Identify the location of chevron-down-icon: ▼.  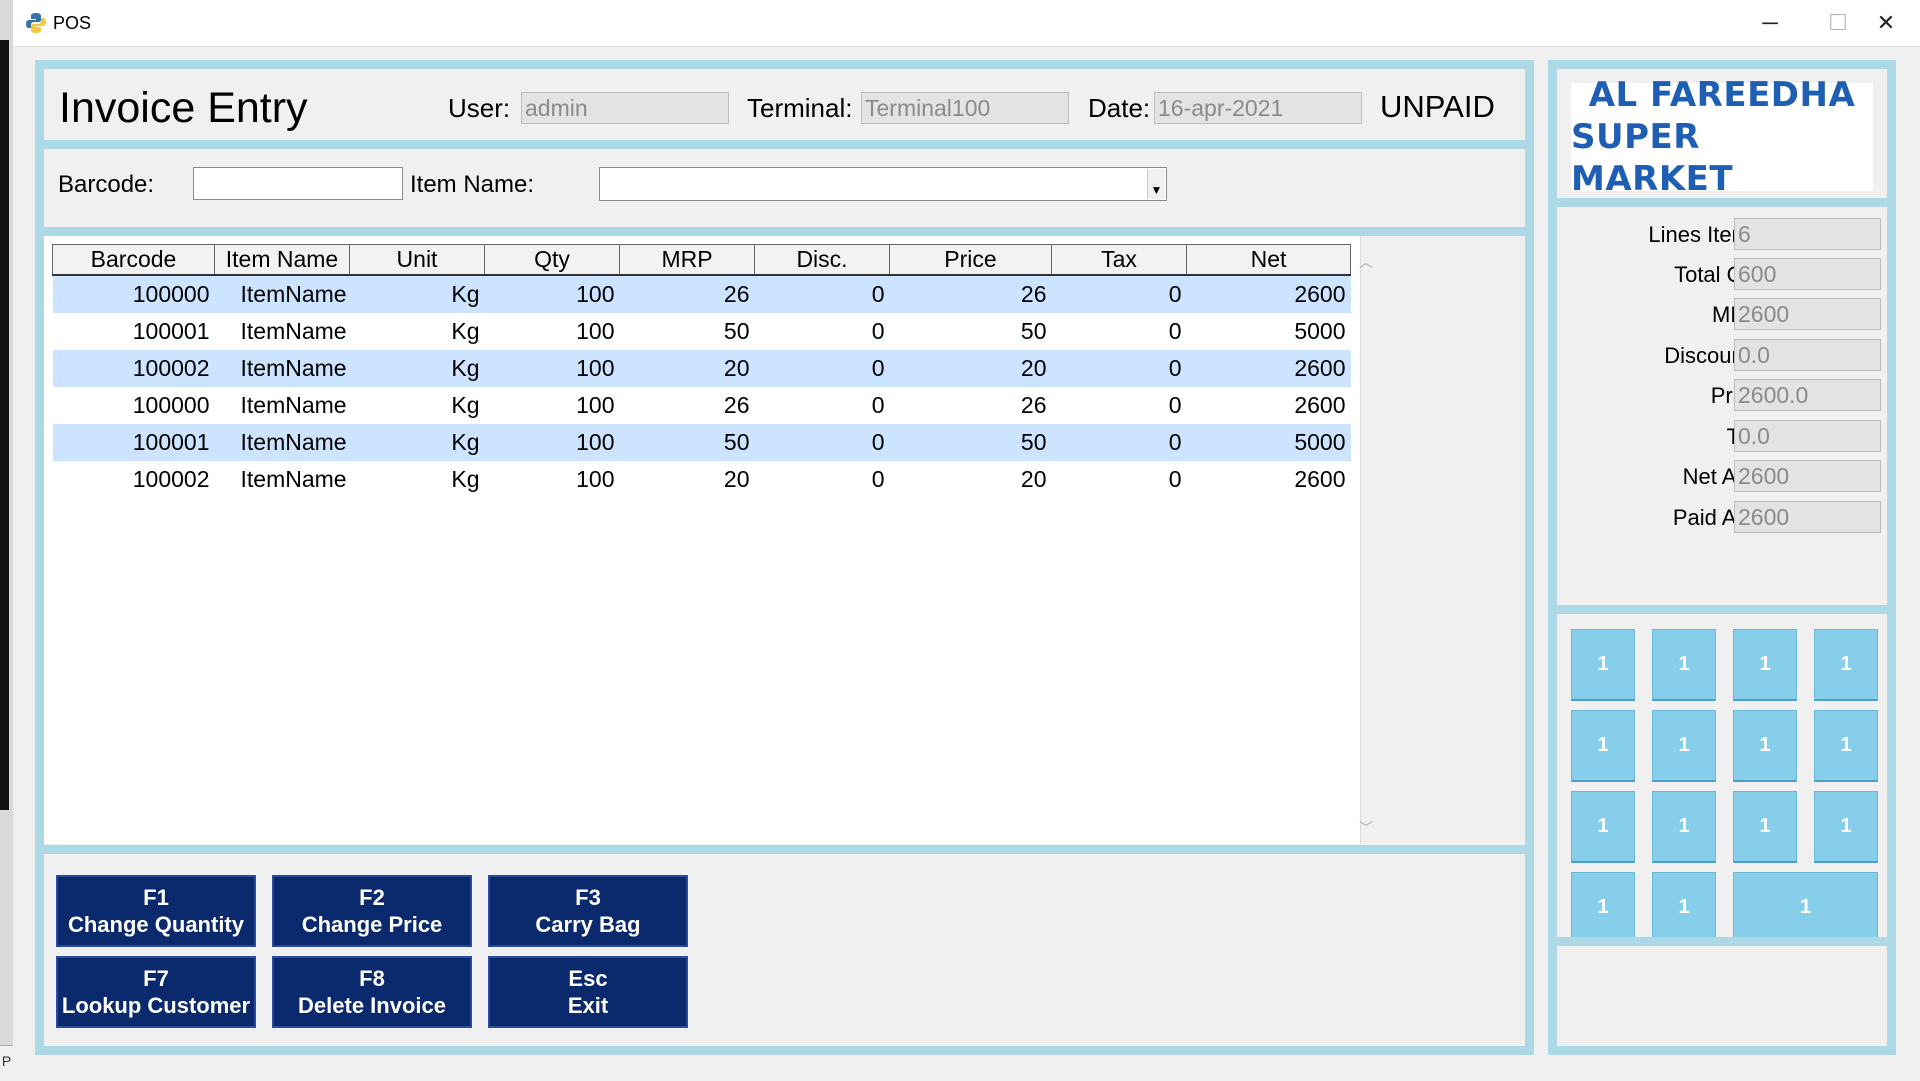
(1156, 184).